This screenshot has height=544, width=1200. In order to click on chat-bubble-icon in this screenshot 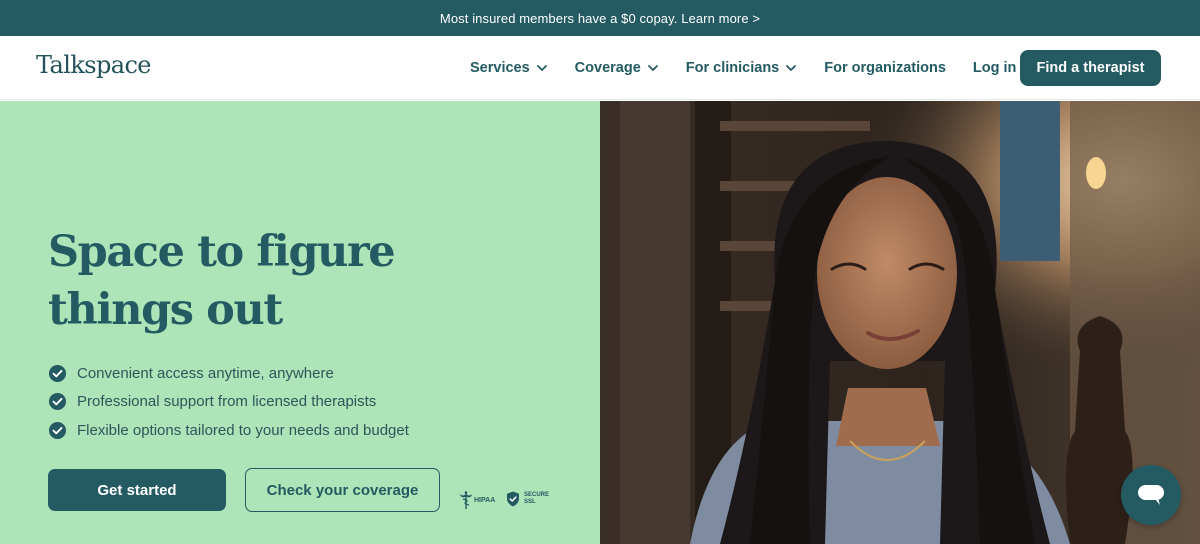, I will do `click(1151, 495)`.